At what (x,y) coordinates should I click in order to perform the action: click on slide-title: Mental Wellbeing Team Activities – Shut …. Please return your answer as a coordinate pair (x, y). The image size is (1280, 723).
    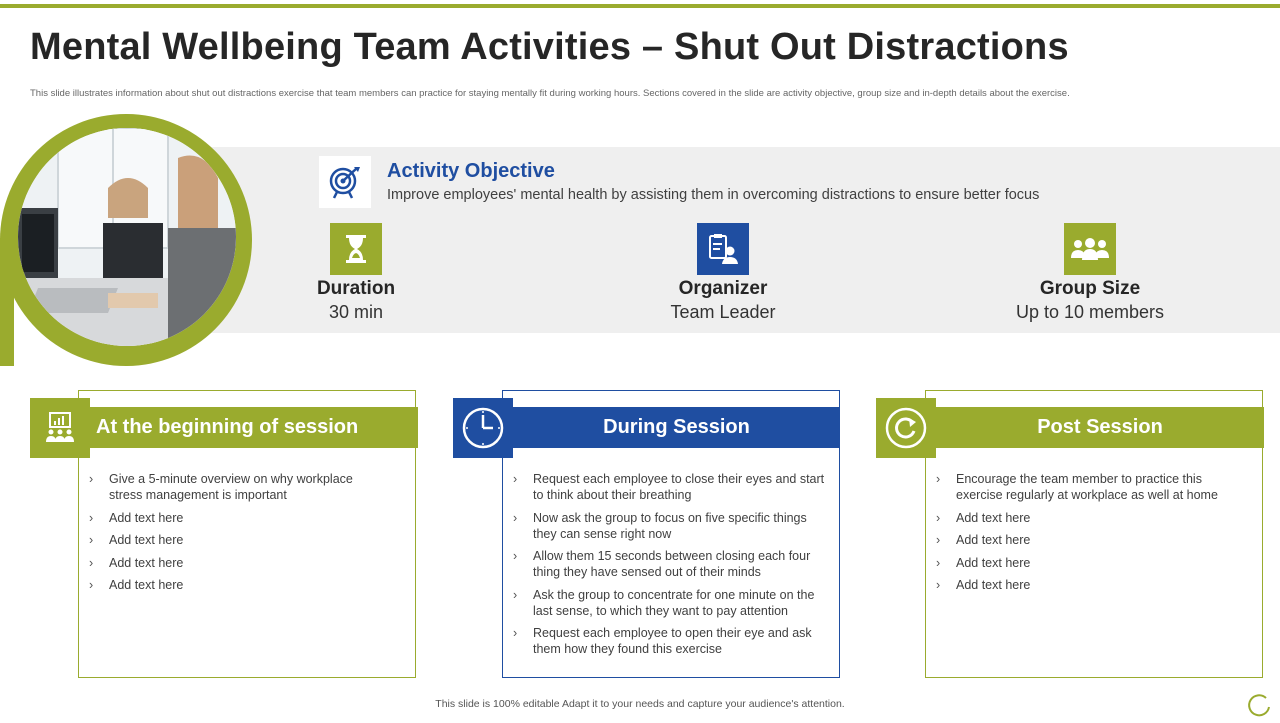
    Looking at the image, I should click on (549, 47).